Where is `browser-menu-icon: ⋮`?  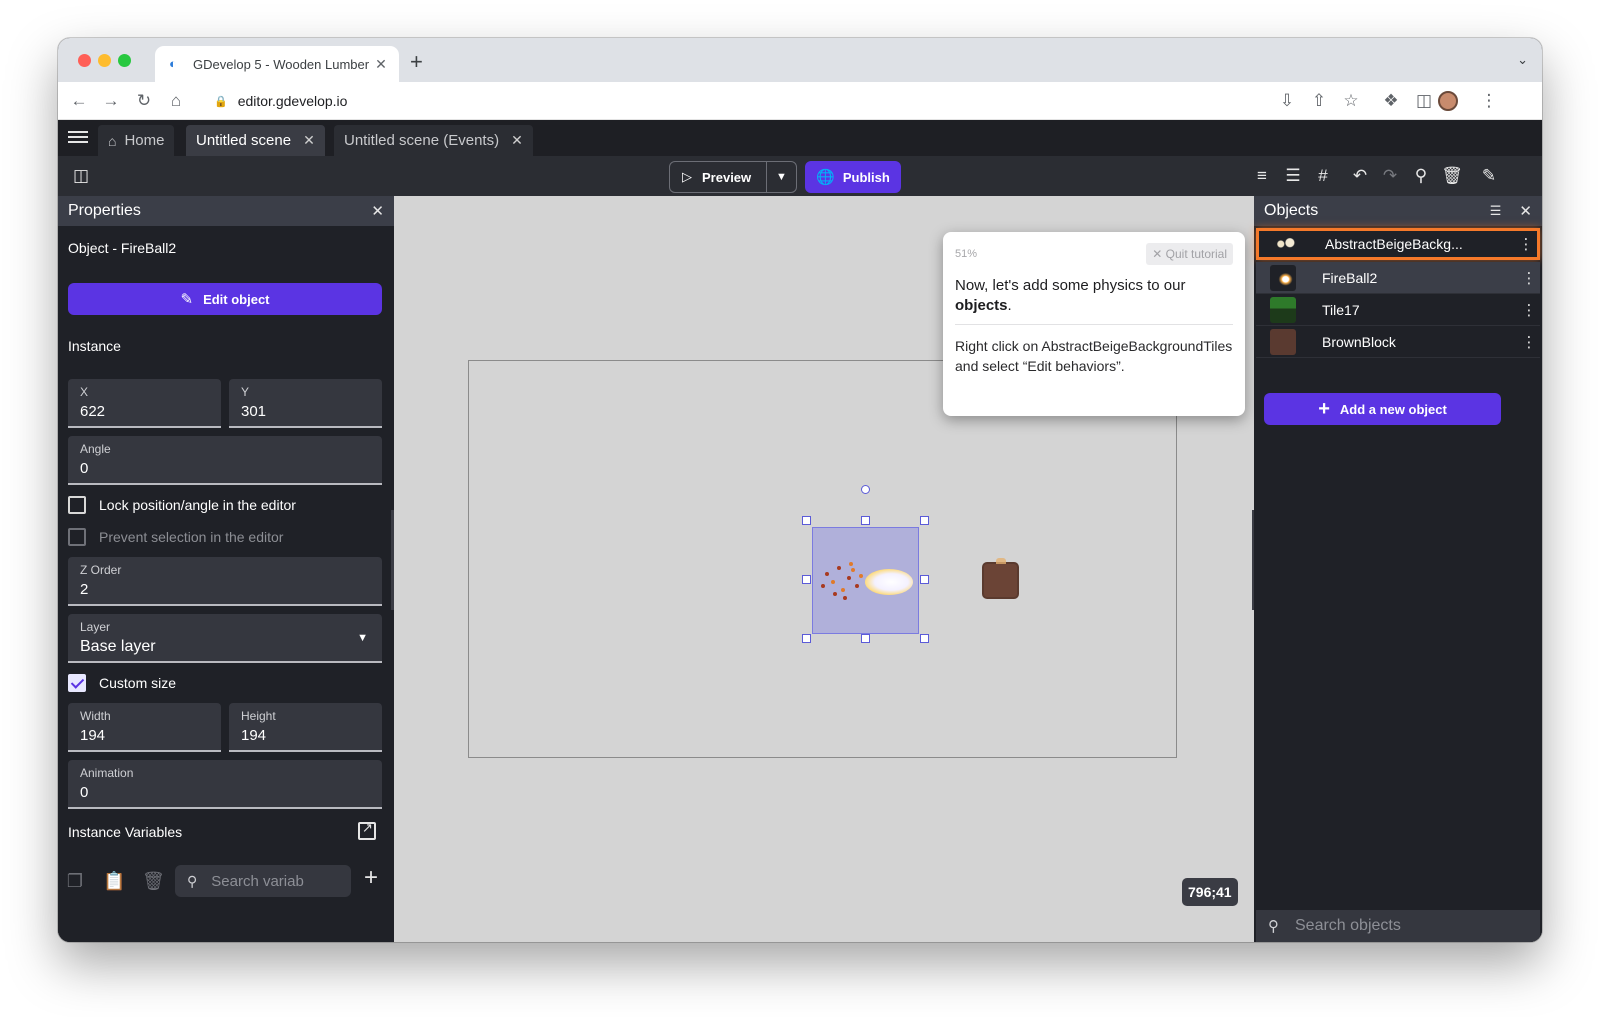
browser-menu-icon: ⋮ is located at coordinates (1489, 101).